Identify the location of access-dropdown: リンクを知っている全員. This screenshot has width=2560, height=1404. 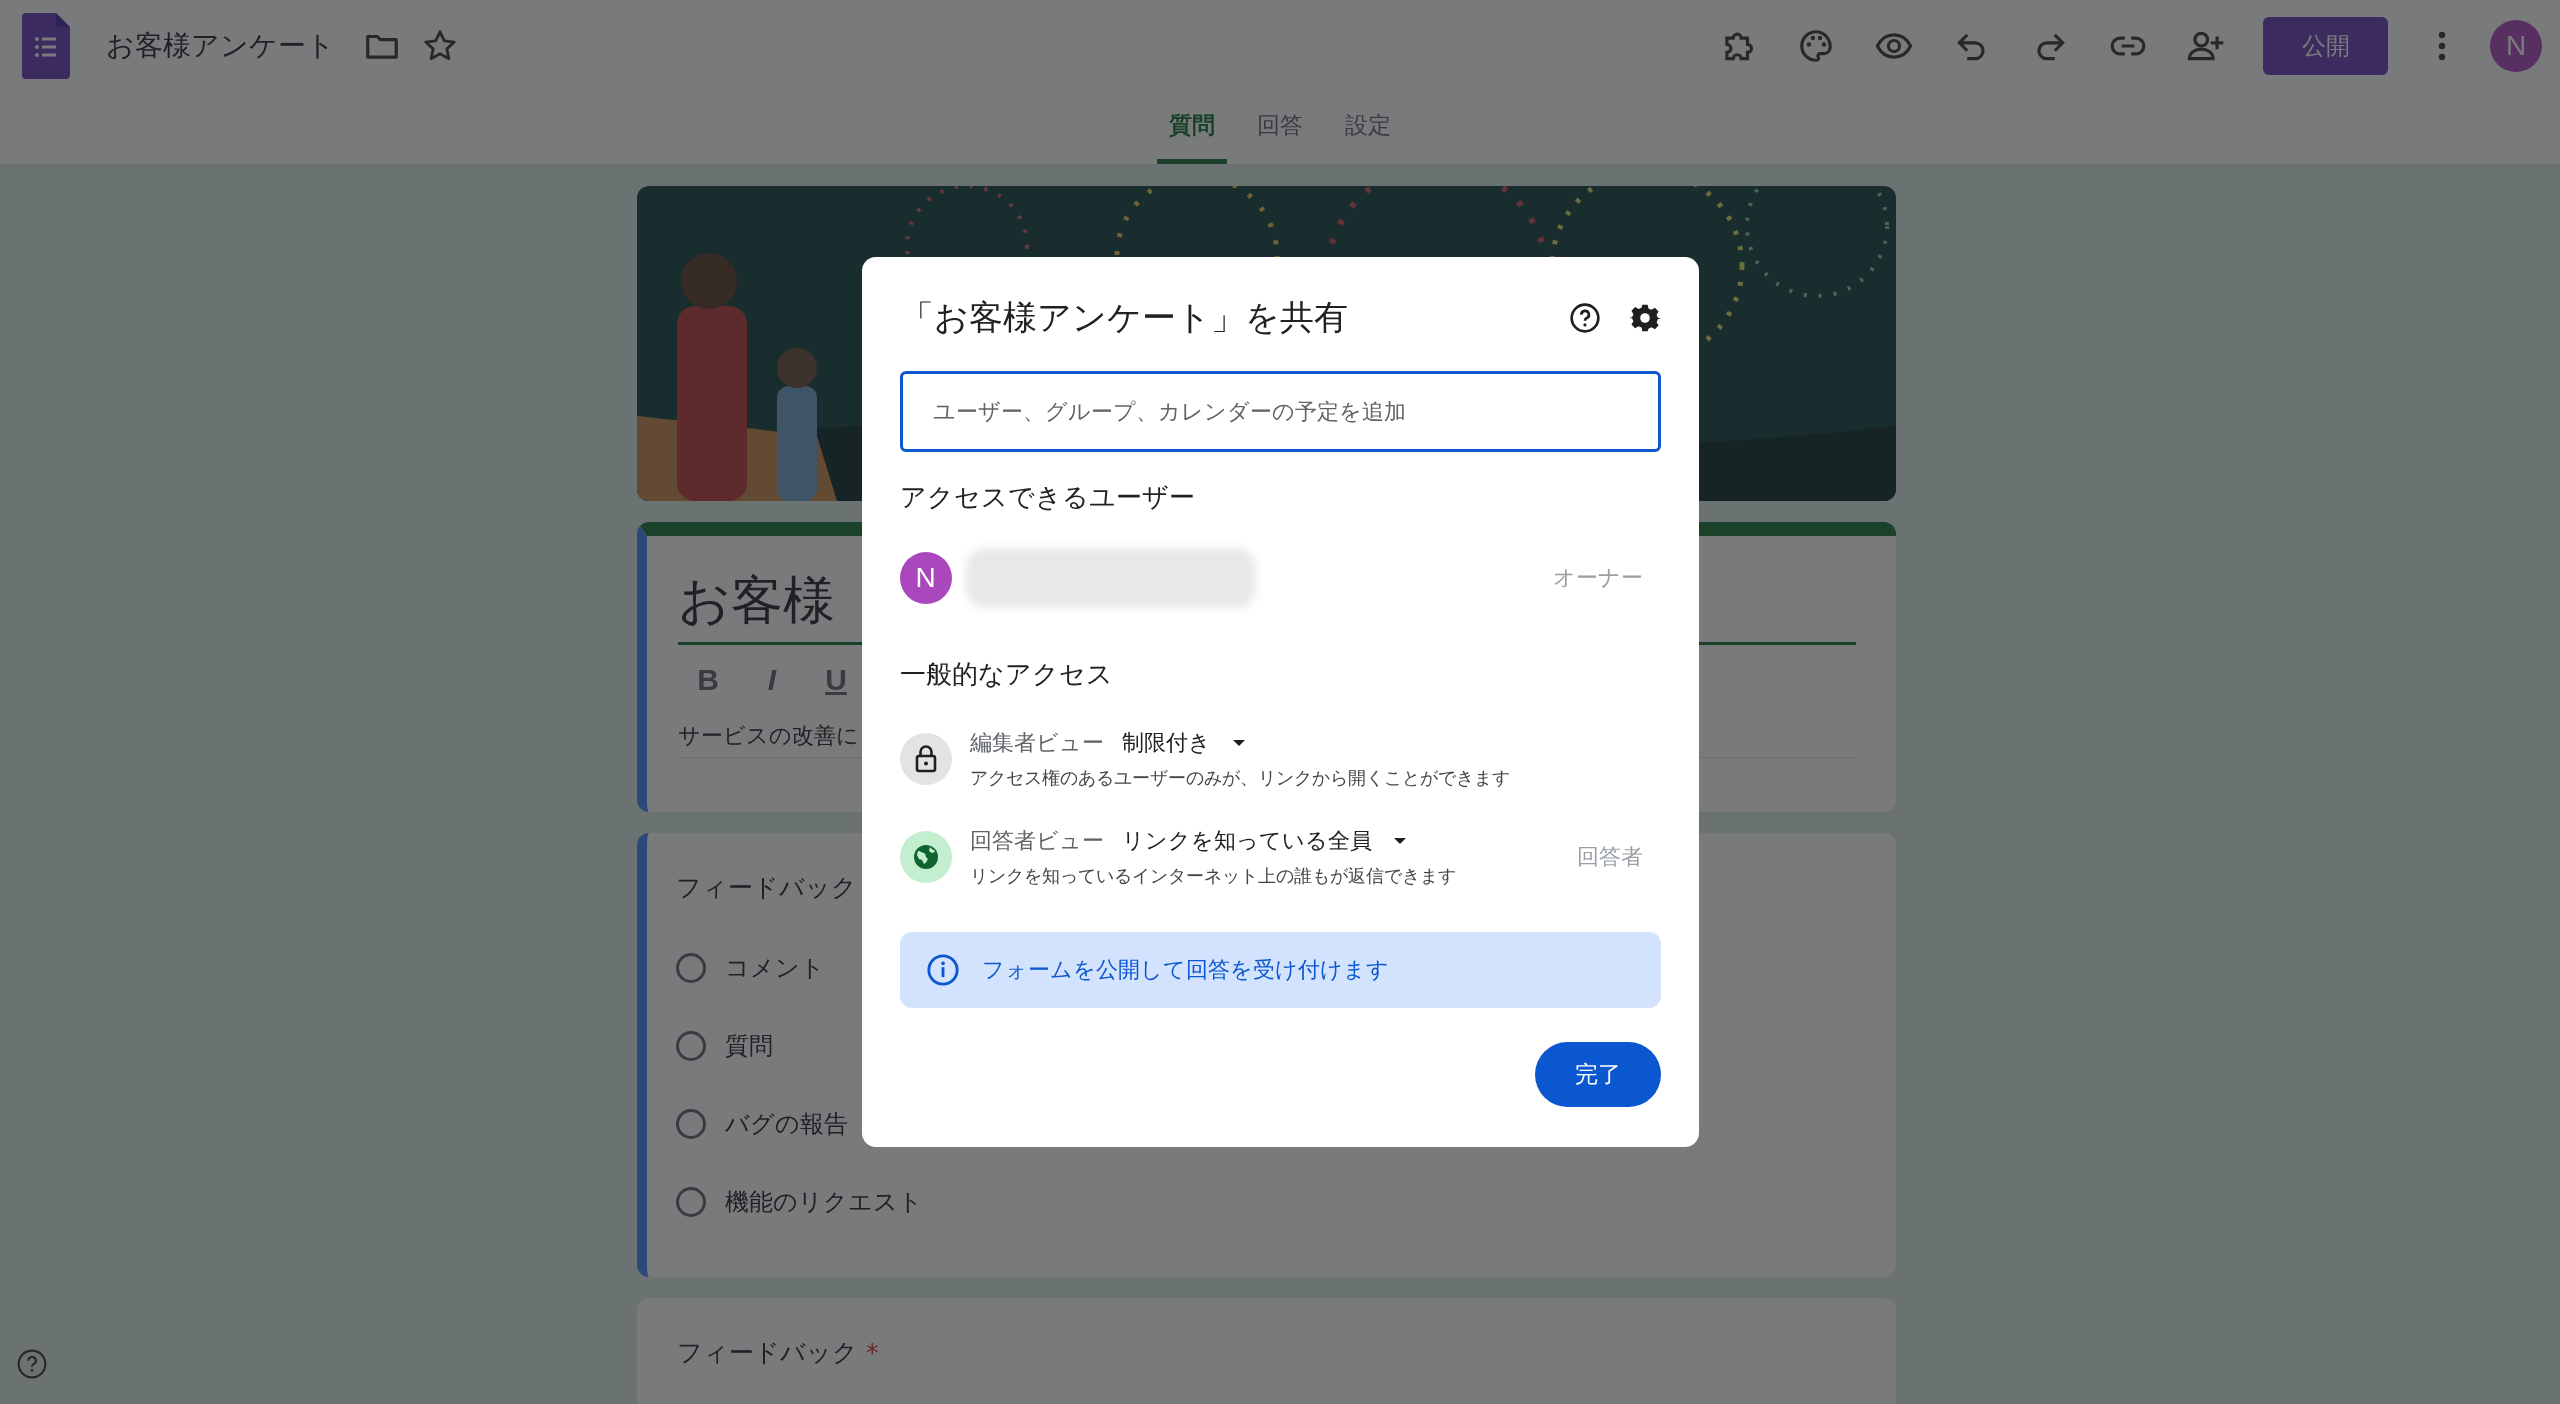
(1263, 841).